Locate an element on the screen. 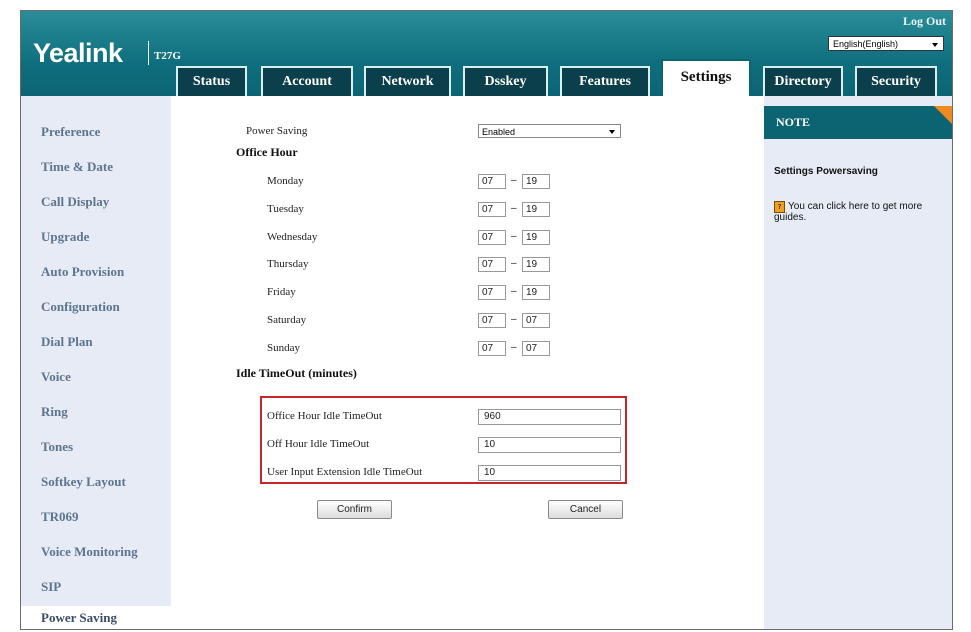 Image resolution: width=971 pixels, height=632 pixels. sidebar-item-softkey-layout: Softkey Layout is located at coordinates (83, 482).